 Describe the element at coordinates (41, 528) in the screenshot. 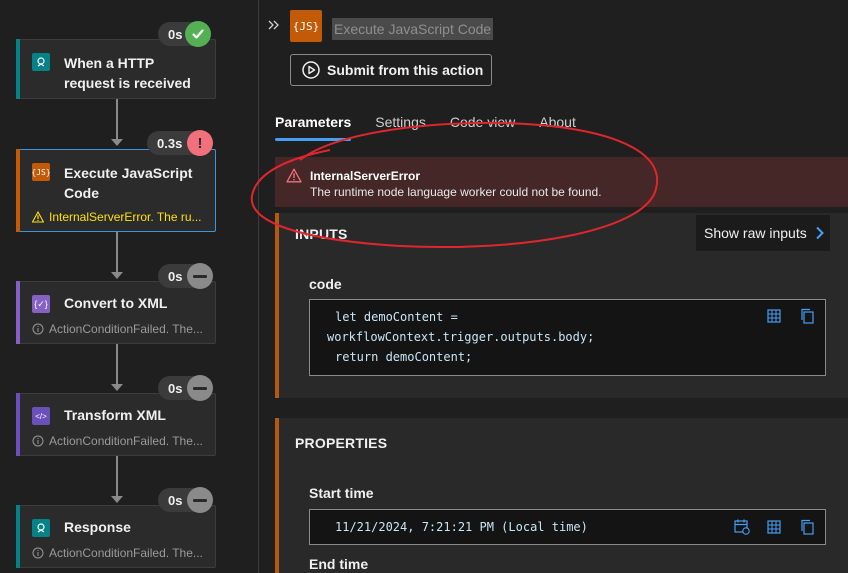

I see `response-icon` at that location.